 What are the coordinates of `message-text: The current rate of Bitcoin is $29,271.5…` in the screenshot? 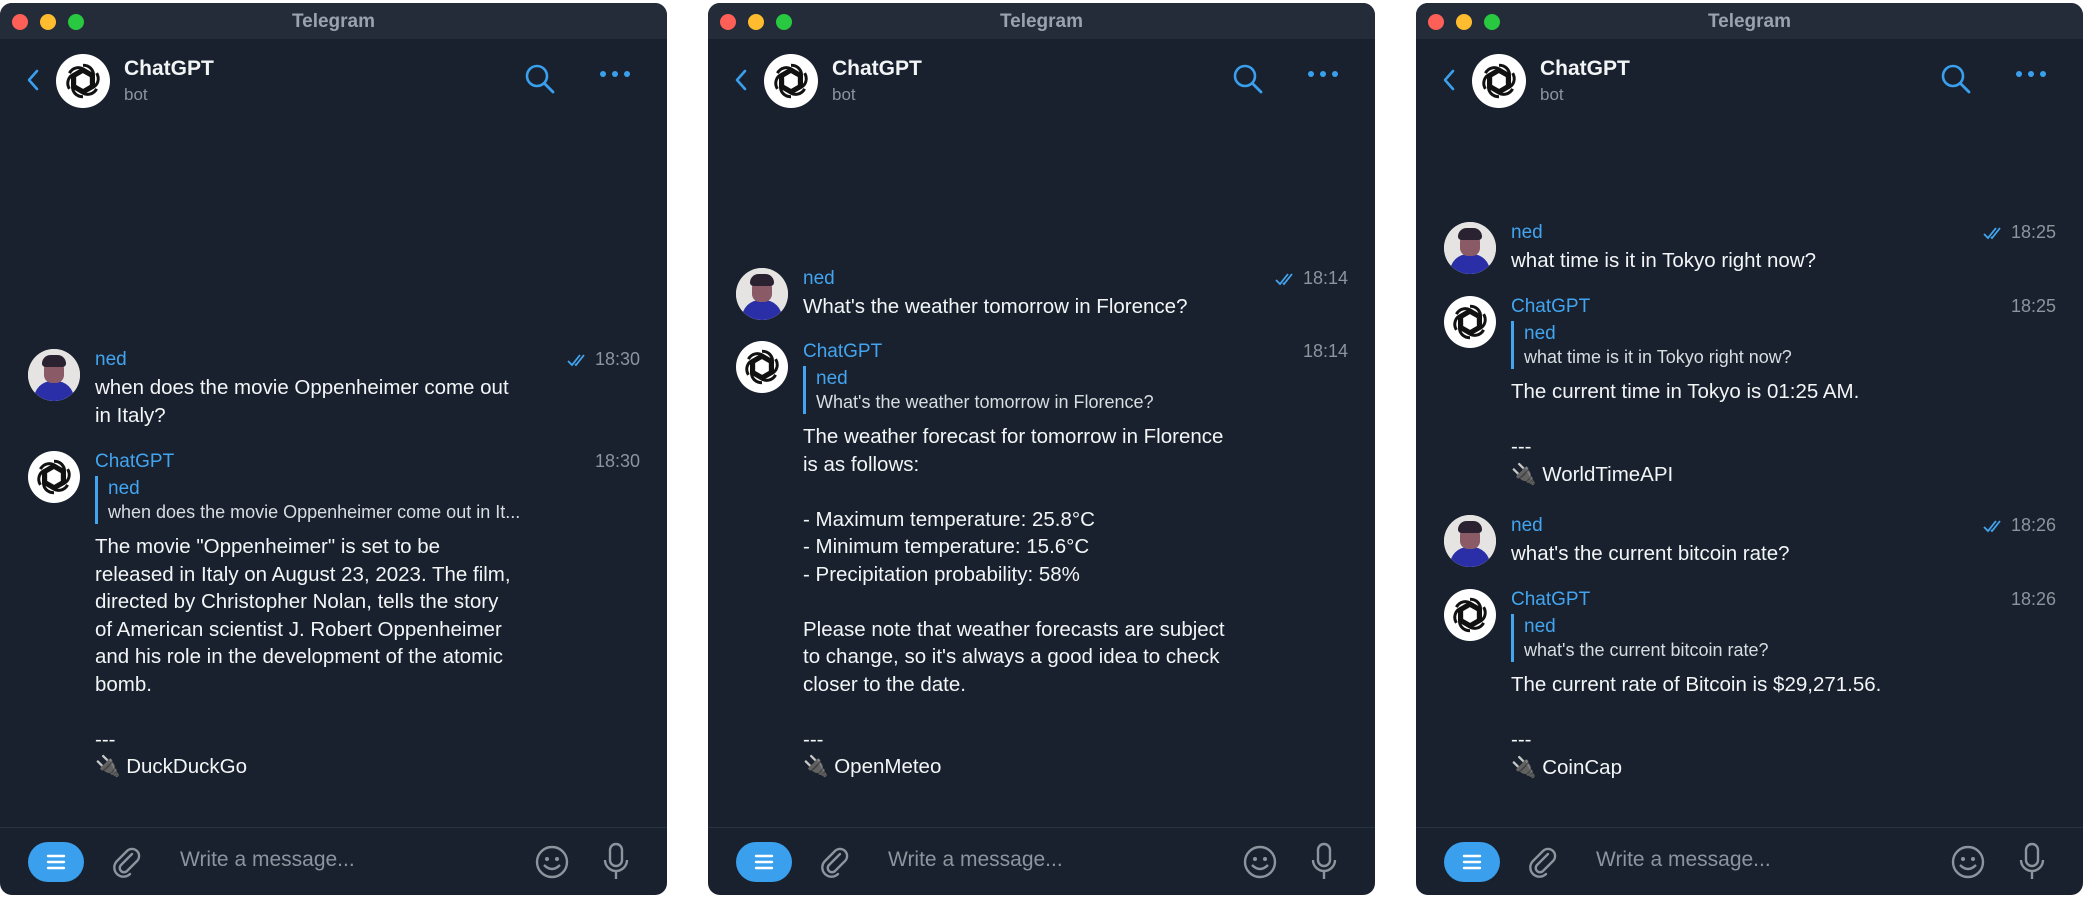 It's located at (1696, 726).